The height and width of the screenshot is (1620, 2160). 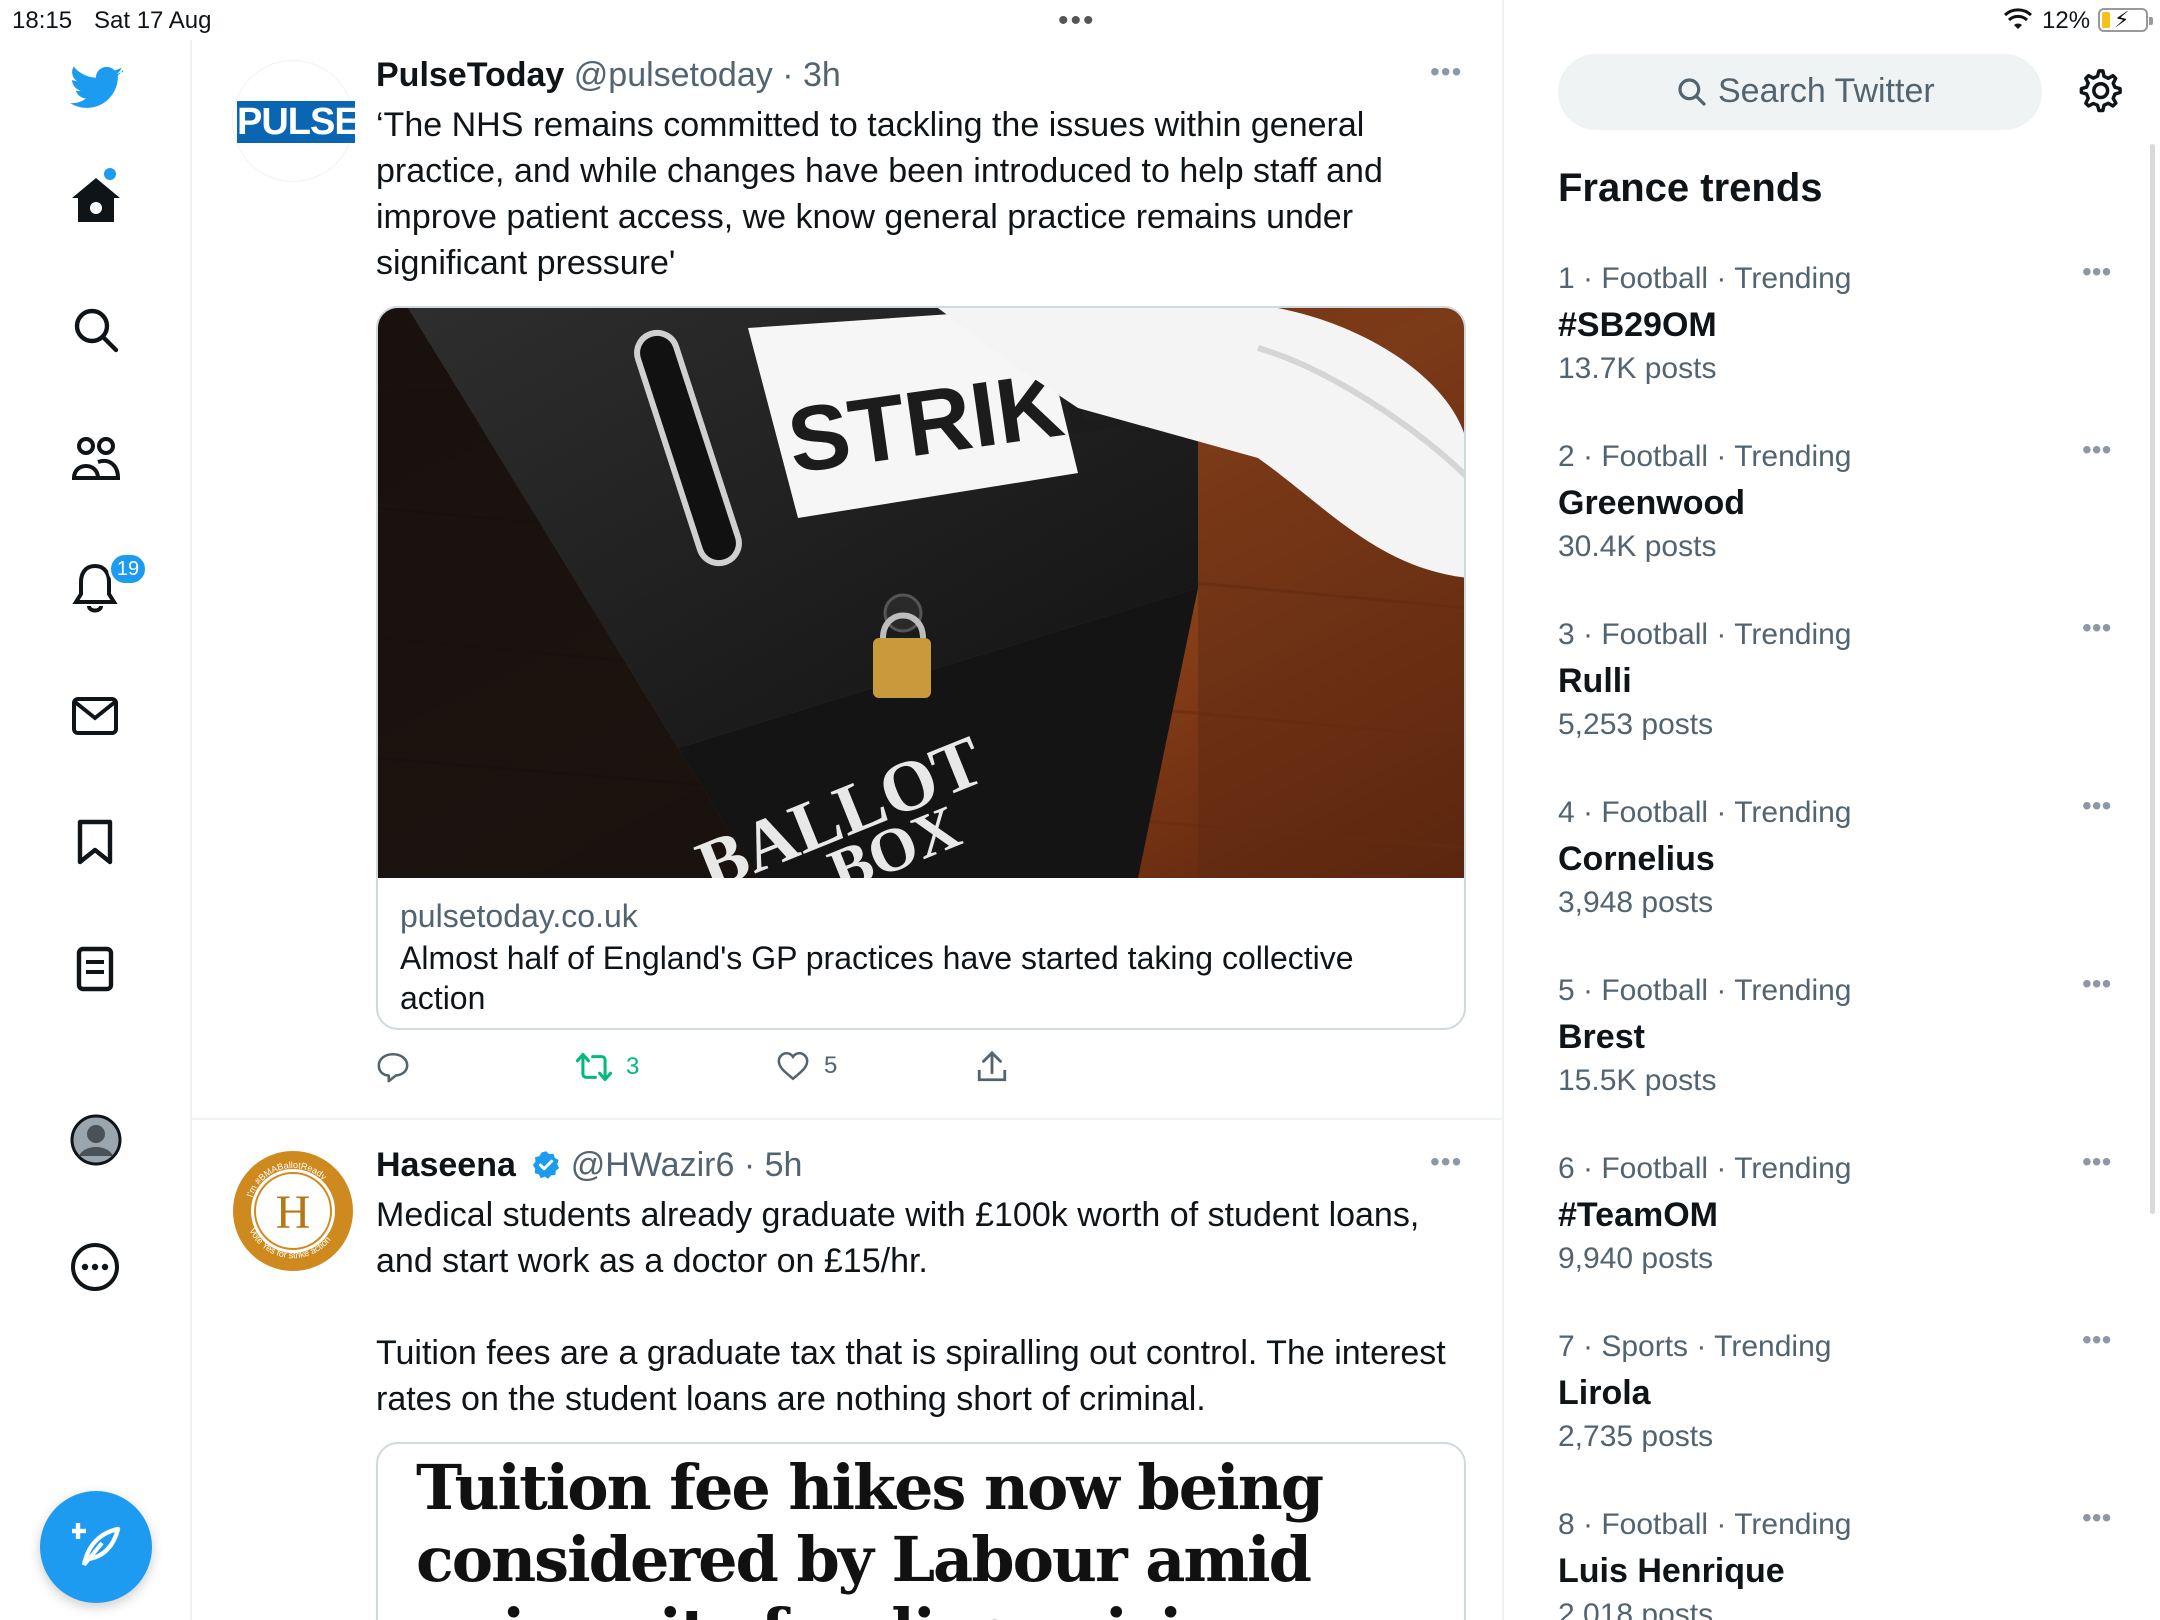 What do you see at coordinates (1637, 325) in the screenshot?
I see `trend-term: #SB29OM` at bounding box center [1637, 325].